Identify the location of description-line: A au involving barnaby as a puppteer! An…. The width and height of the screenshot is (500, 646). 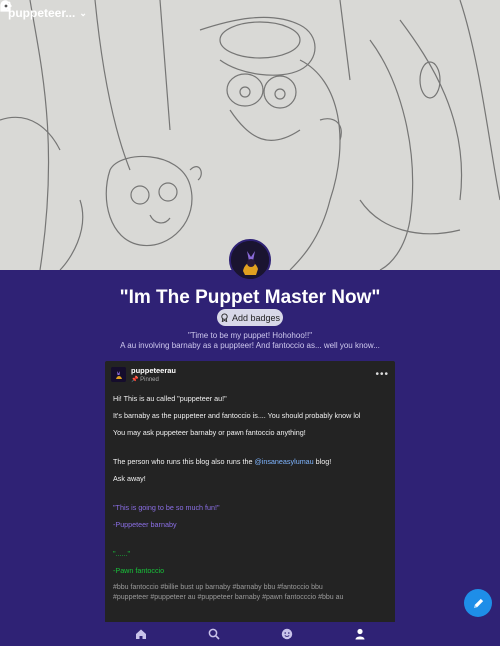
(250, 345).